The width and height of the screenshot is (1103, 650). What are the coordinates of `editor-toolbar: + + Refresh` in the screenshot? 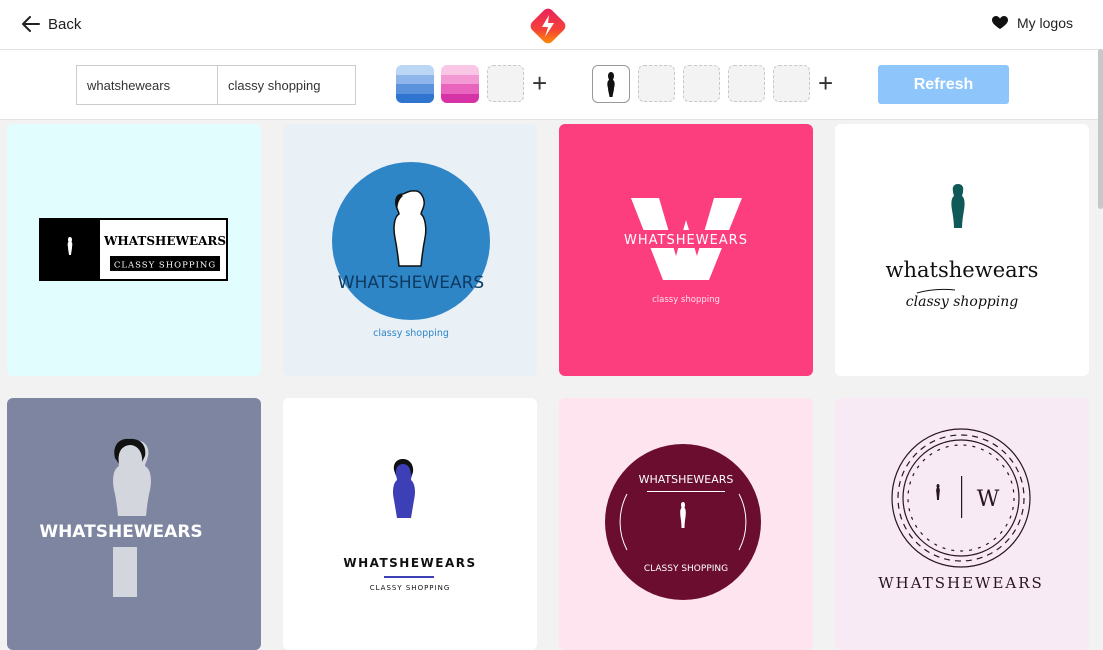 It's located at (551, 85).